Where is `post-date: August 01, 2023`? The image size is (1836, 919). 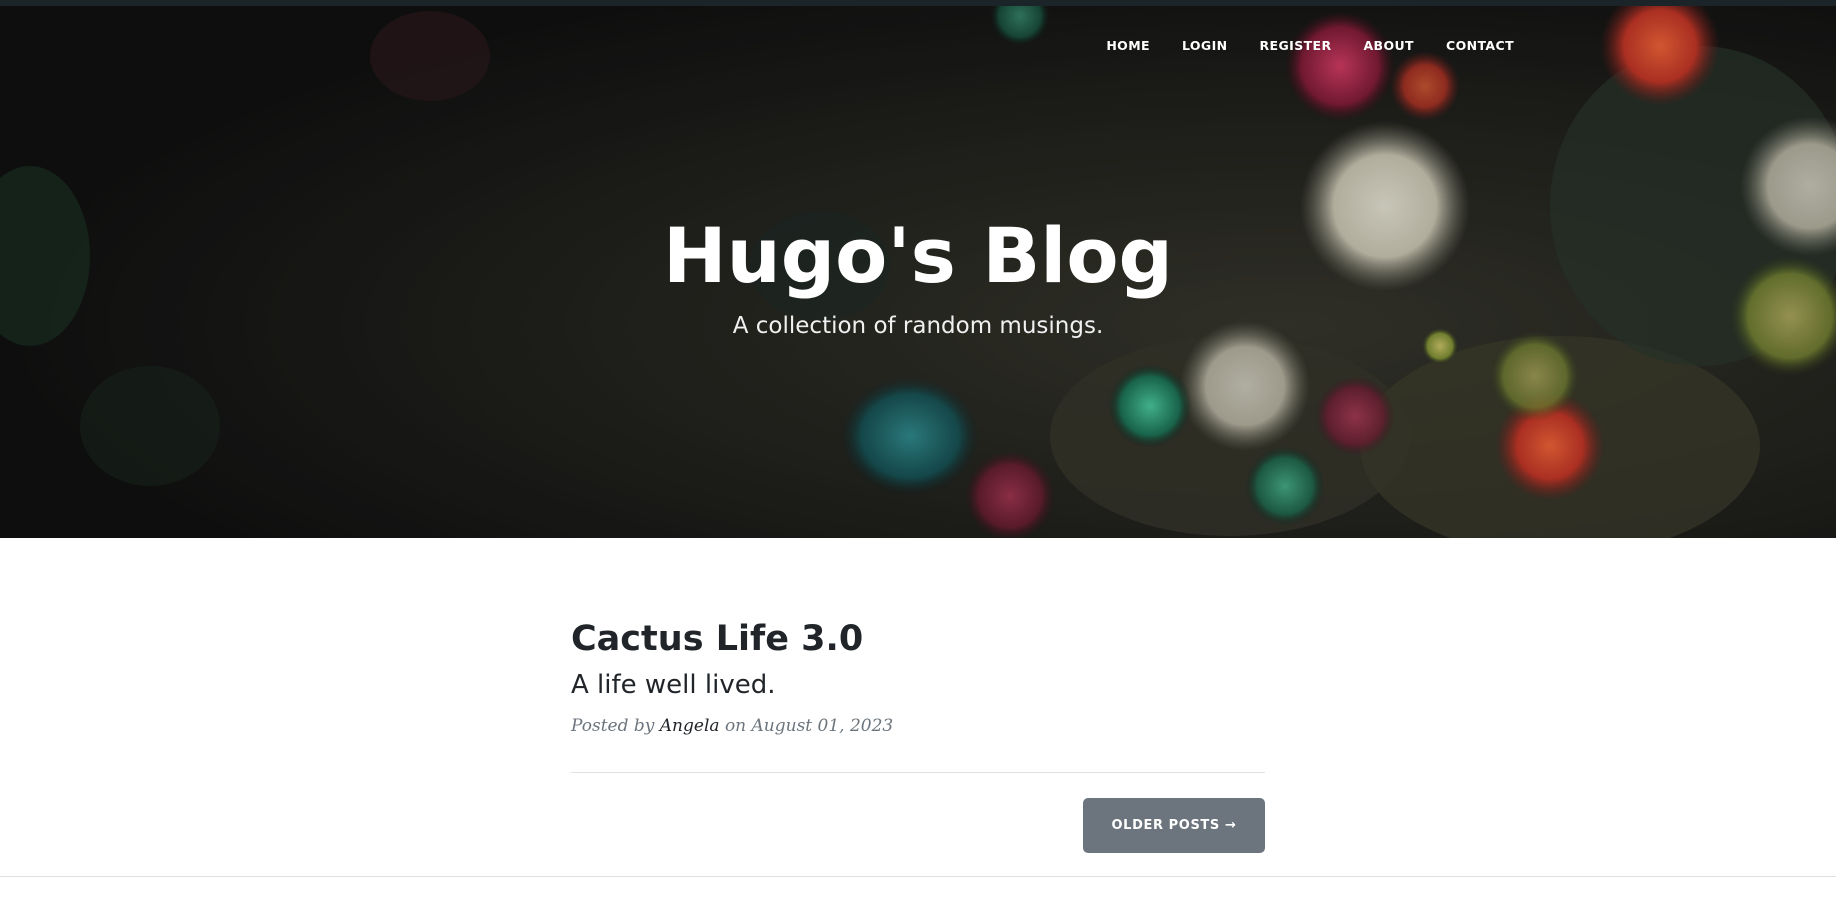
post-date: August 01, 2023 is located at coordinates (822, 726).